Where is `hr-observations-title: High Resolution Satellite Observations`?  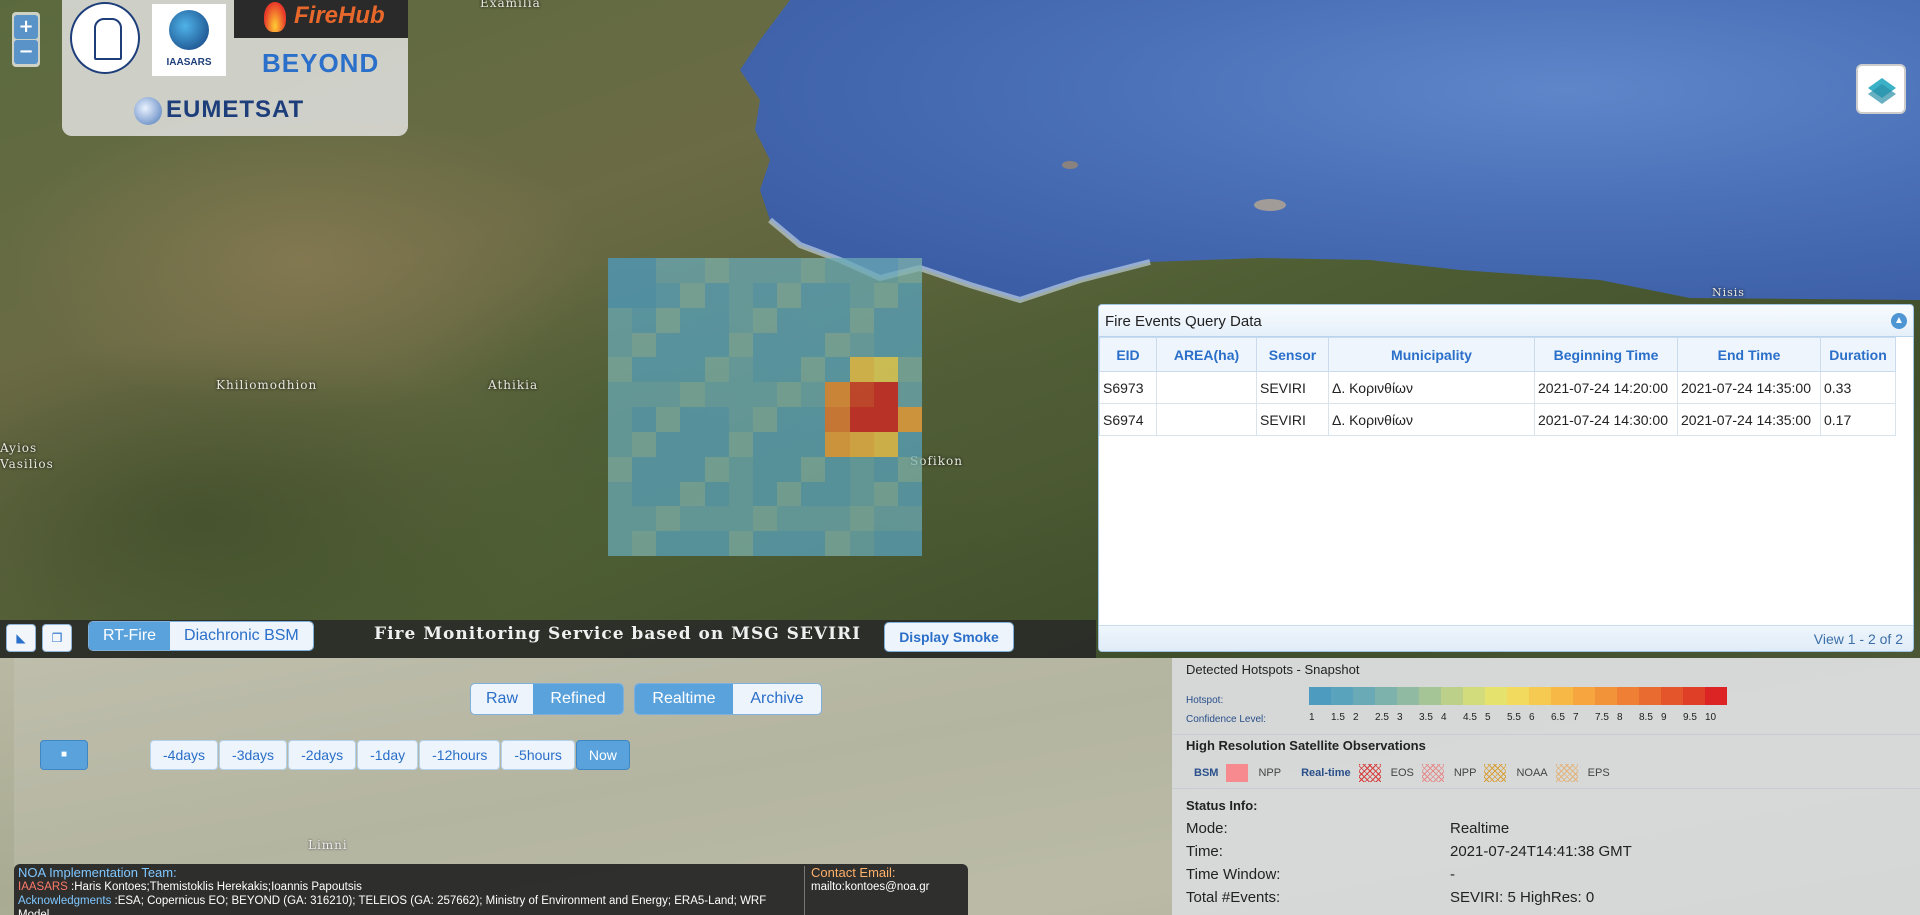
hr-observations-title: High Resolution Satellite Observations is located at coordinates (1306, 745).